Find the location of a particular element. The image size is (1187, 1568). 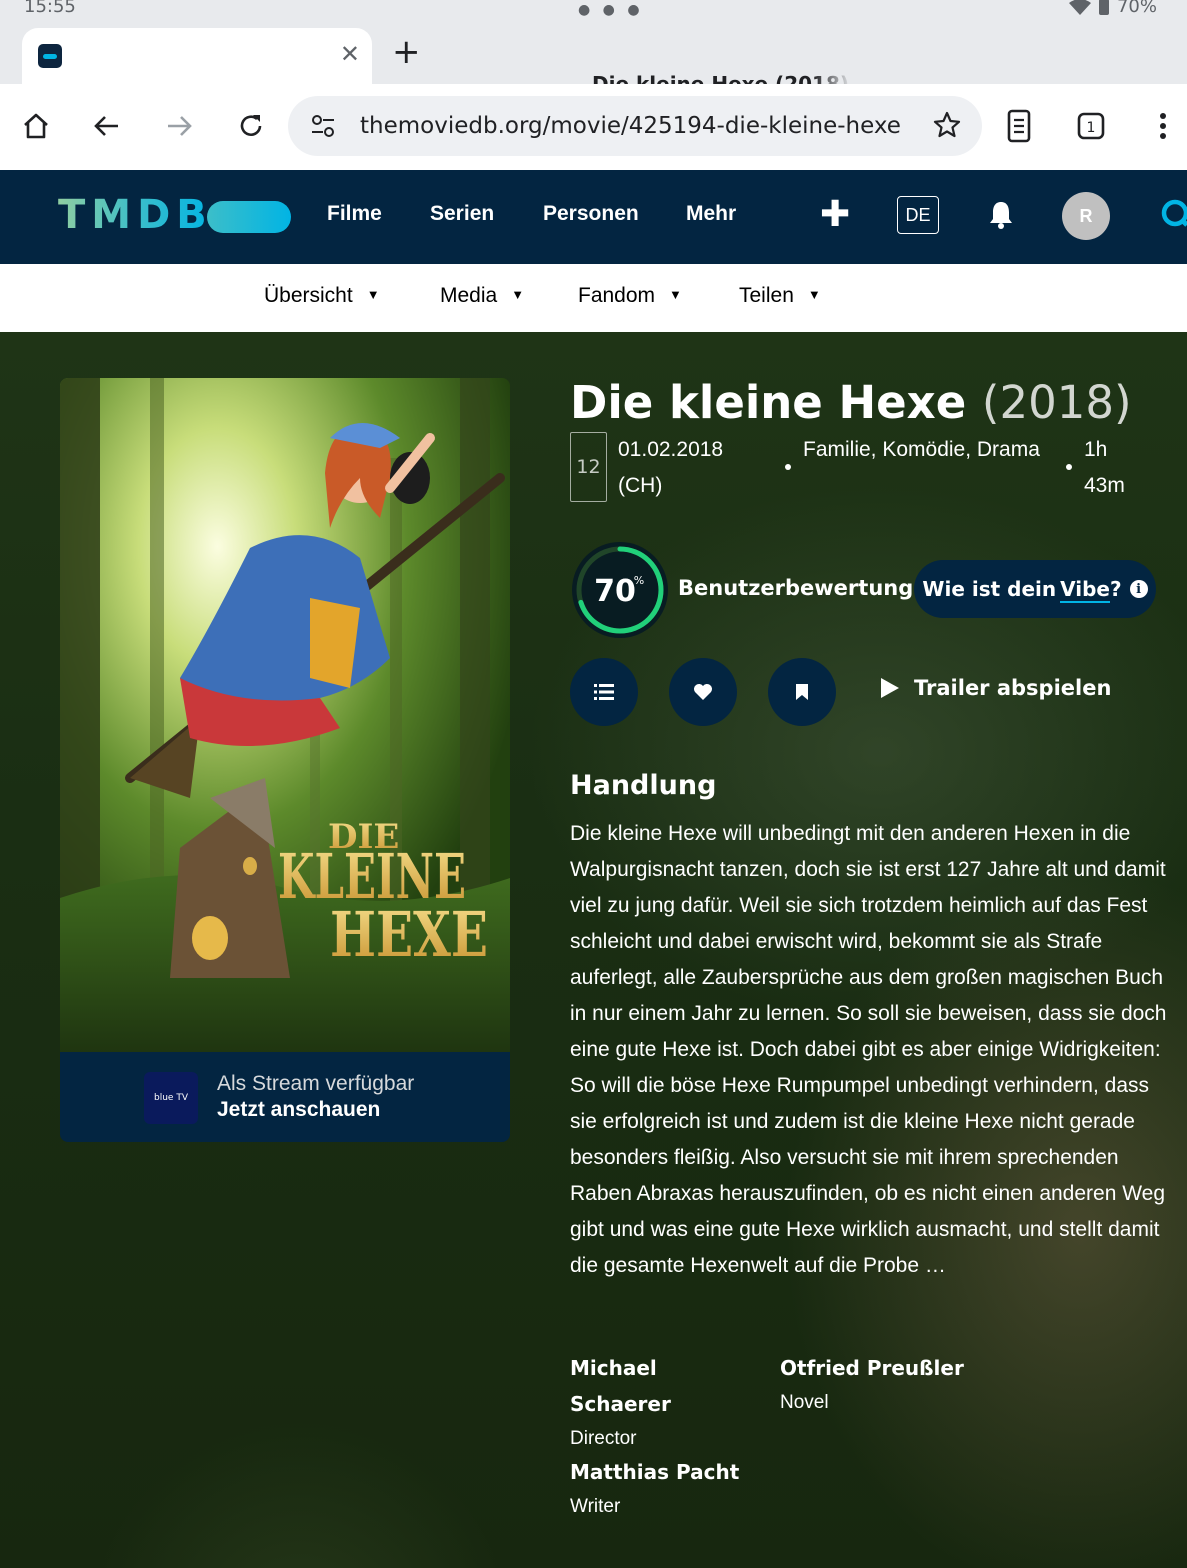

heart-icon is located at coordinates (703, 692).